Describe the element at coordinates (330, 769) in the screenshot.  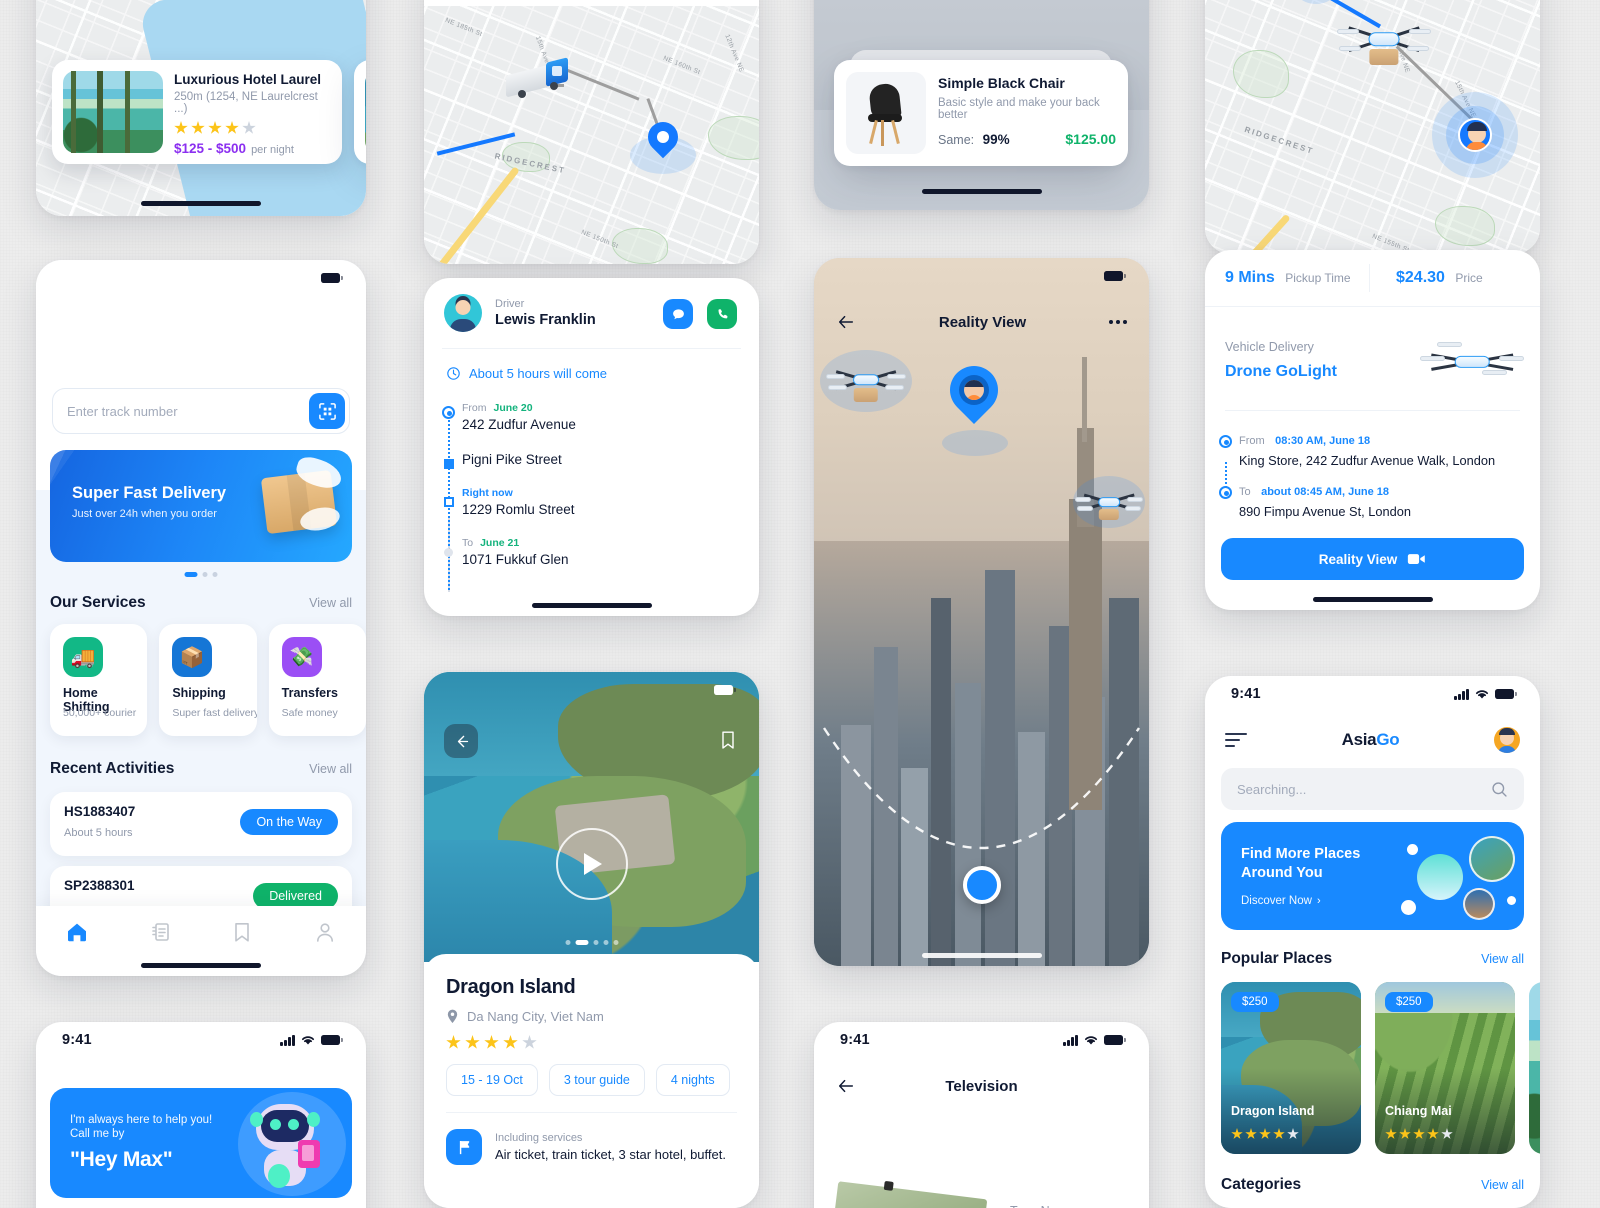
I see `activities-view-all: View all` at that location.